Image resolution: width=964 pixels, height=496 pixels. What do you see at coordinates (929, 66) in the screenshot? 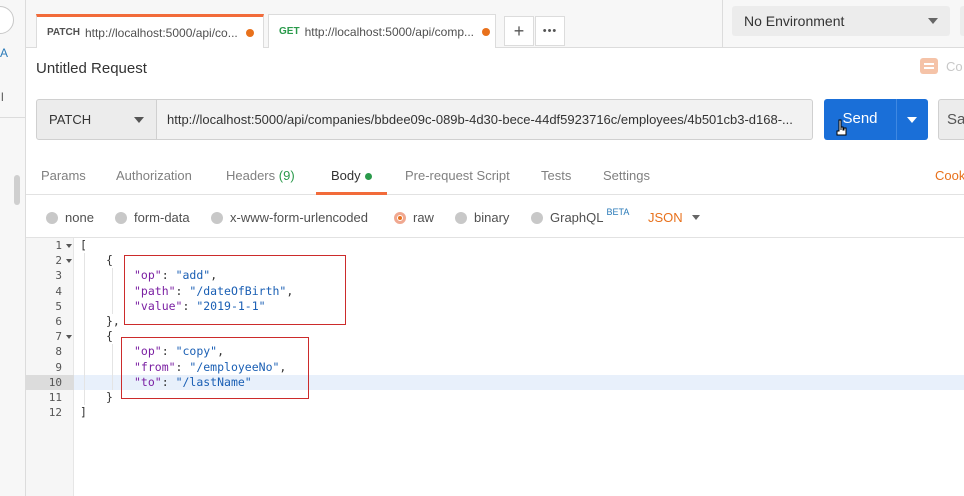
I see `comment-icon` at bounding box center [929, 66].